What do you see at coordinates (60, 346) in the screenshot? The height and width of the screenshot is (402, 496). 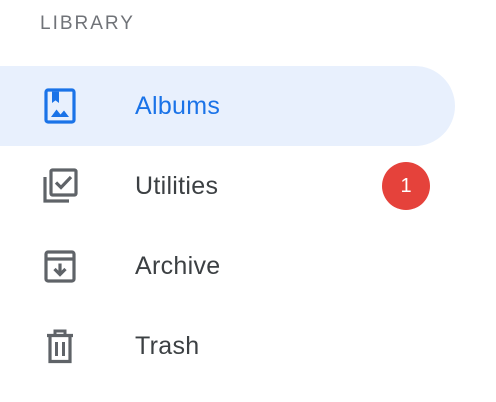 I see `trash-icon` at bounding box center [60, 346].